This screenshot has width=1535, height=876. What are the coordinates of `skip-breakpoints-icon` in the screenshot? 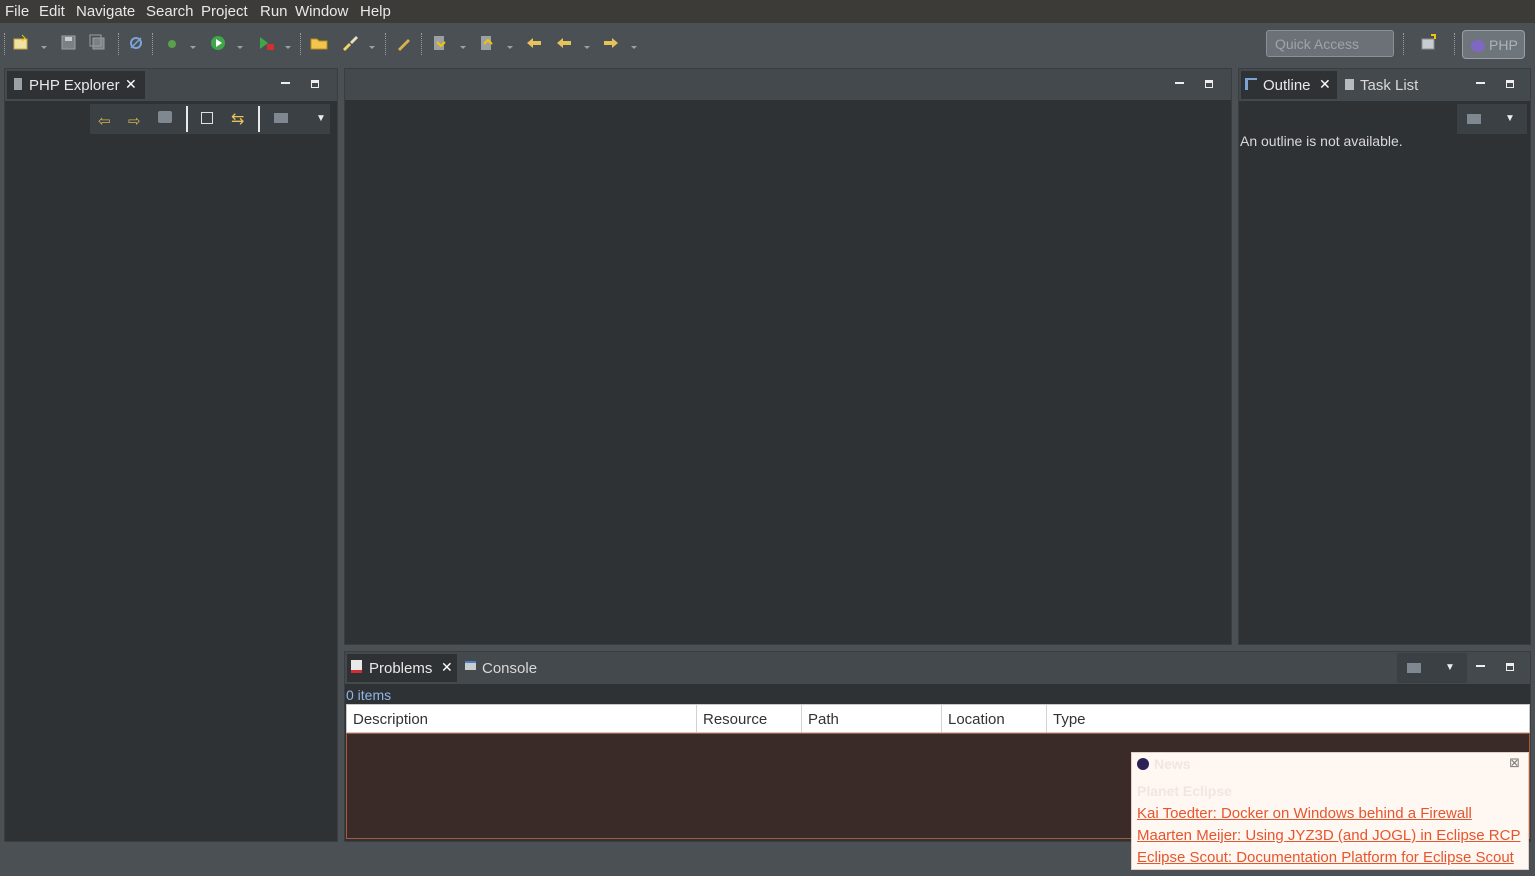 It's located at (137, 43).